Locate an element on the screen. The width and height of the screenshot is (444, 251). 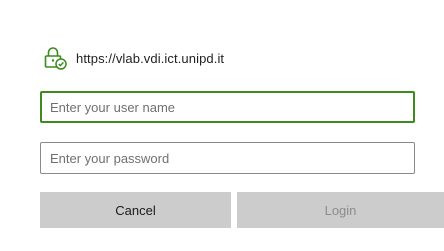
site-url: https://vlab.vdi.ict.unipd.it is located at coordinates (150, 58).